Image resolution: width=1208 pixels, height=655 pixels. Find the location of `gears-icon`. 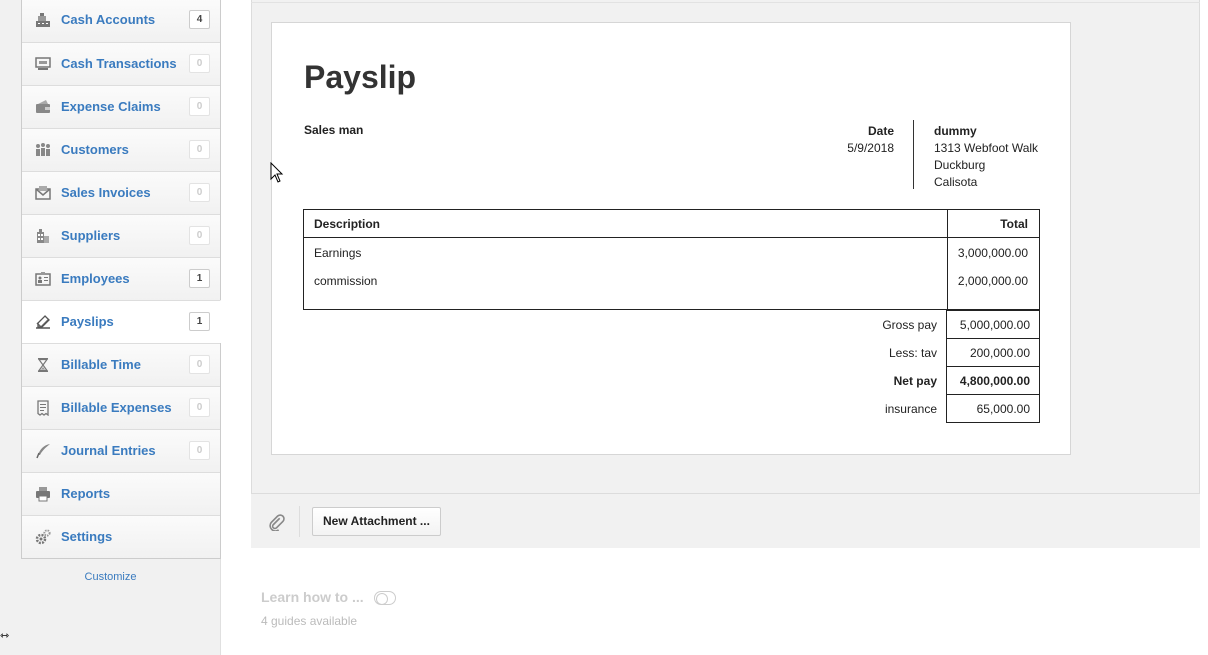

gears-icon is located at coordinates (43, 537).